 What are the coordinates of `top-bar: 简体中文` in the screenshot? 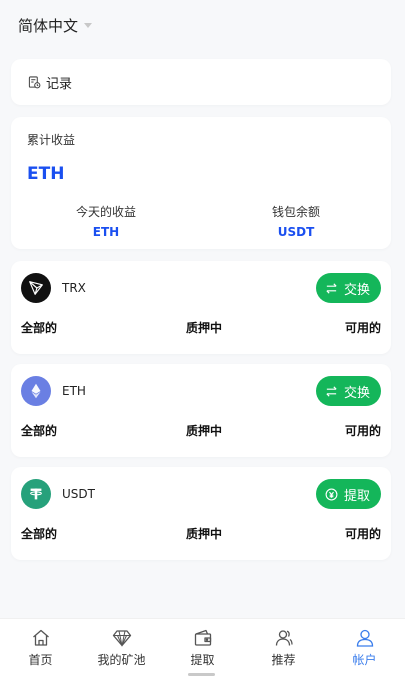 It's located at (202, 25).